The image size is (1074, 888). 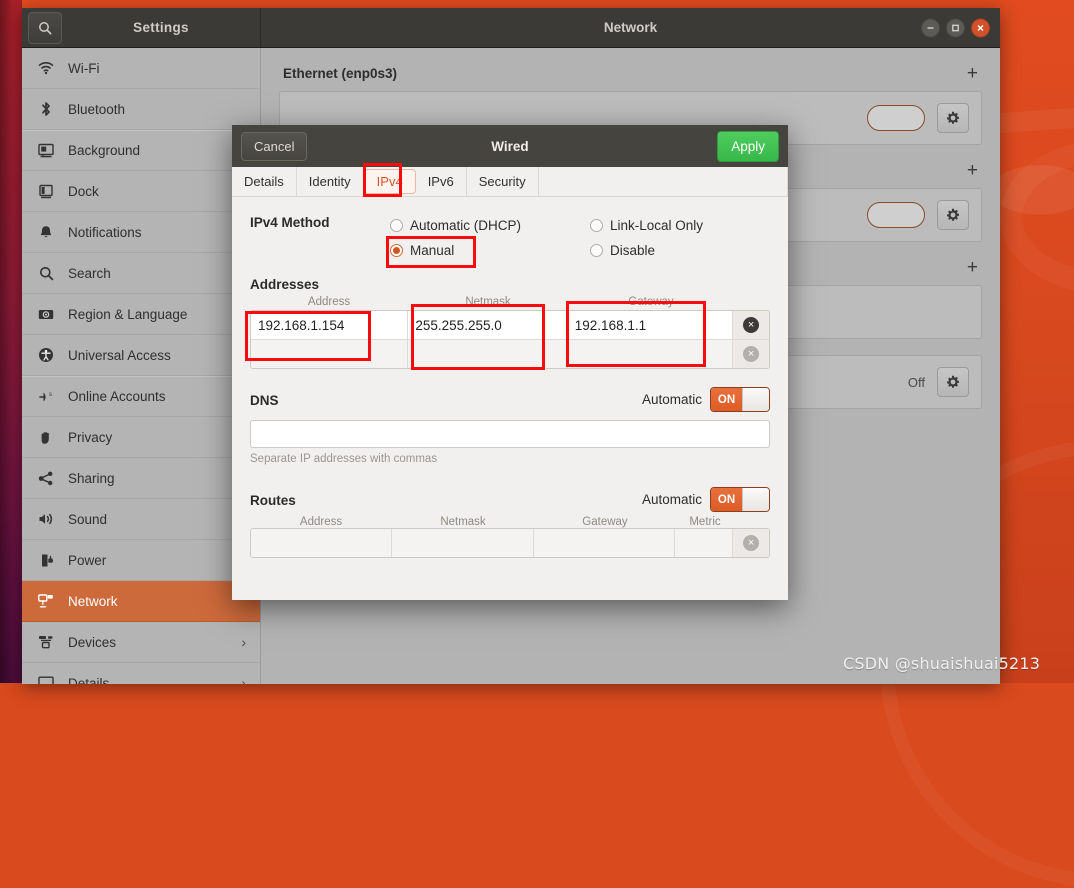 What do you see at coordinates (141, 232) in the screenshot?
I see `sidebar-item-notifications: Notifications` at bounding box center [141, 232].